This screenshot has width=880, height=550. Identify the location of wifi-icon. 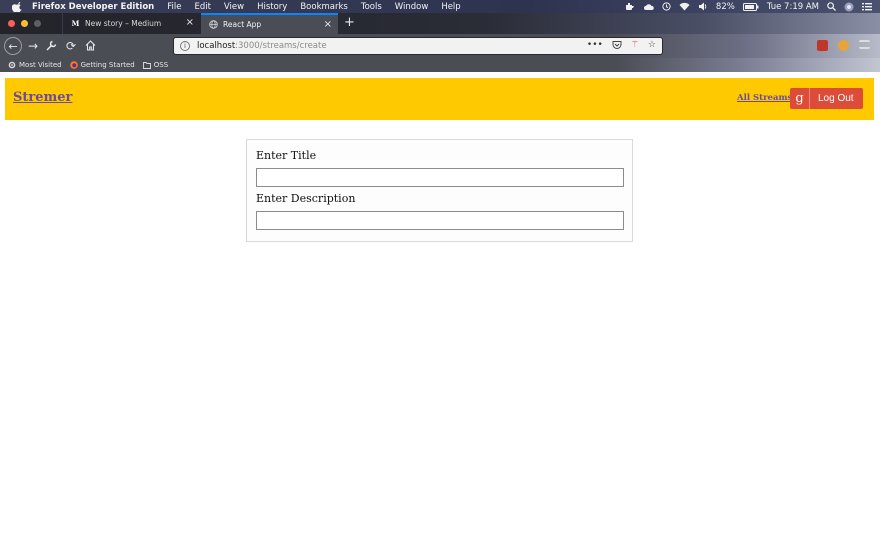
(684, 6).